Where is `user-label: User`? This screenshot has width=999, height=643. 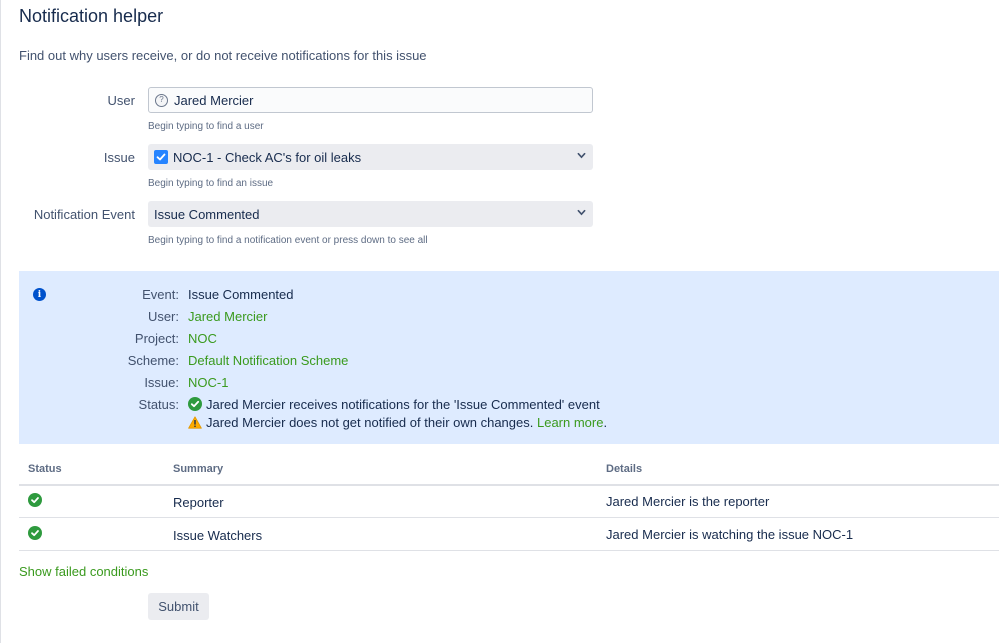
user-label: User is located at coordinates (121, 100).